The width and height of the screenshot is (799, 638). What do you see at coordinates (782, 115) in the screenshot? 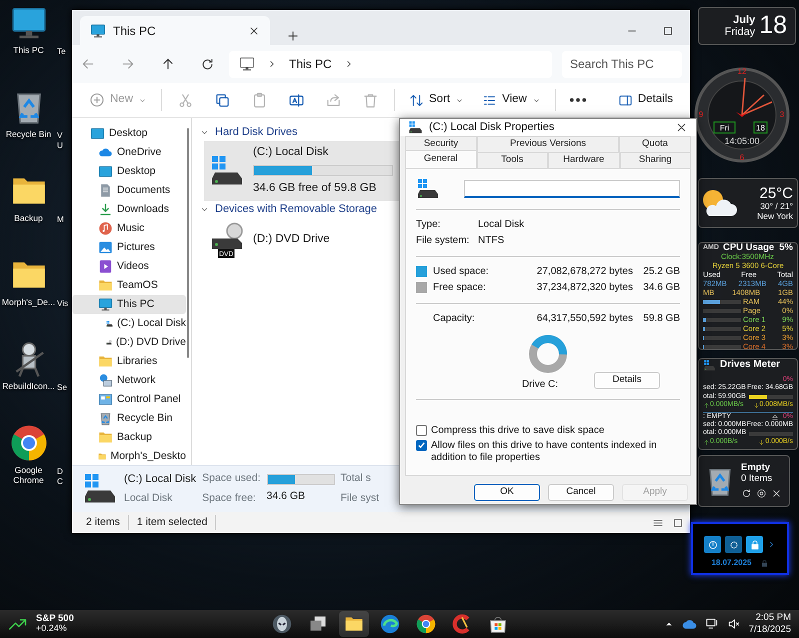
I see `clock-numeral: 3` at bounding box center [782, 115].